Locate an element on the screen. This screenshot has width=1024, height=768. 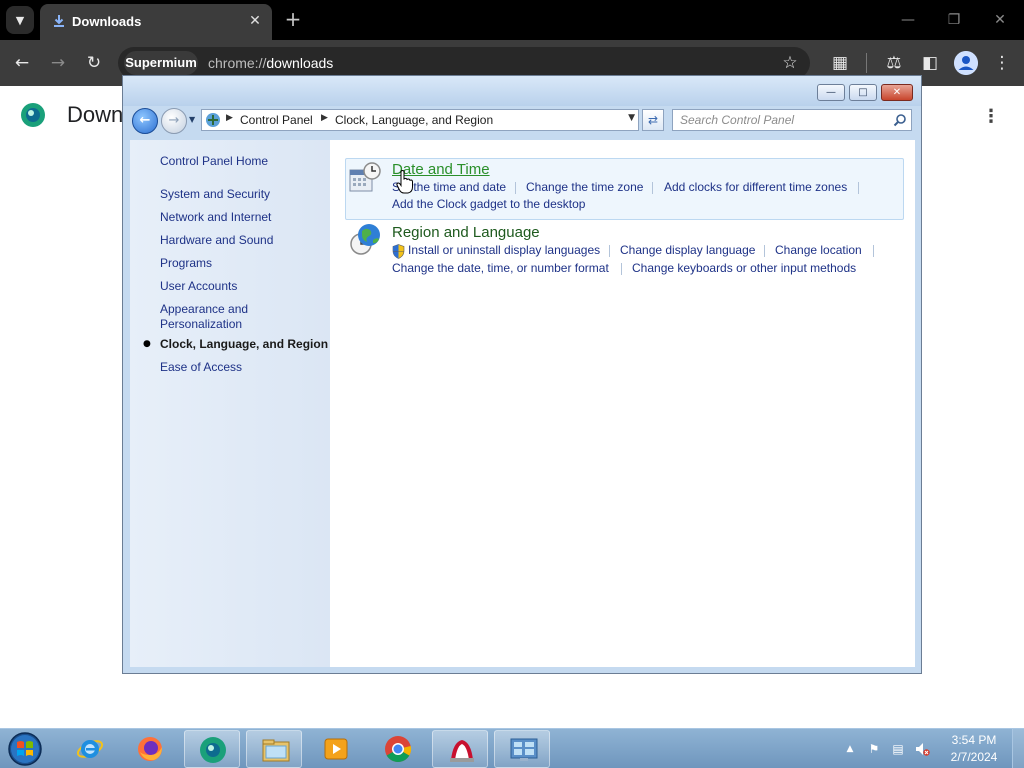
supermium-icon is located at coordinates (213, 750).